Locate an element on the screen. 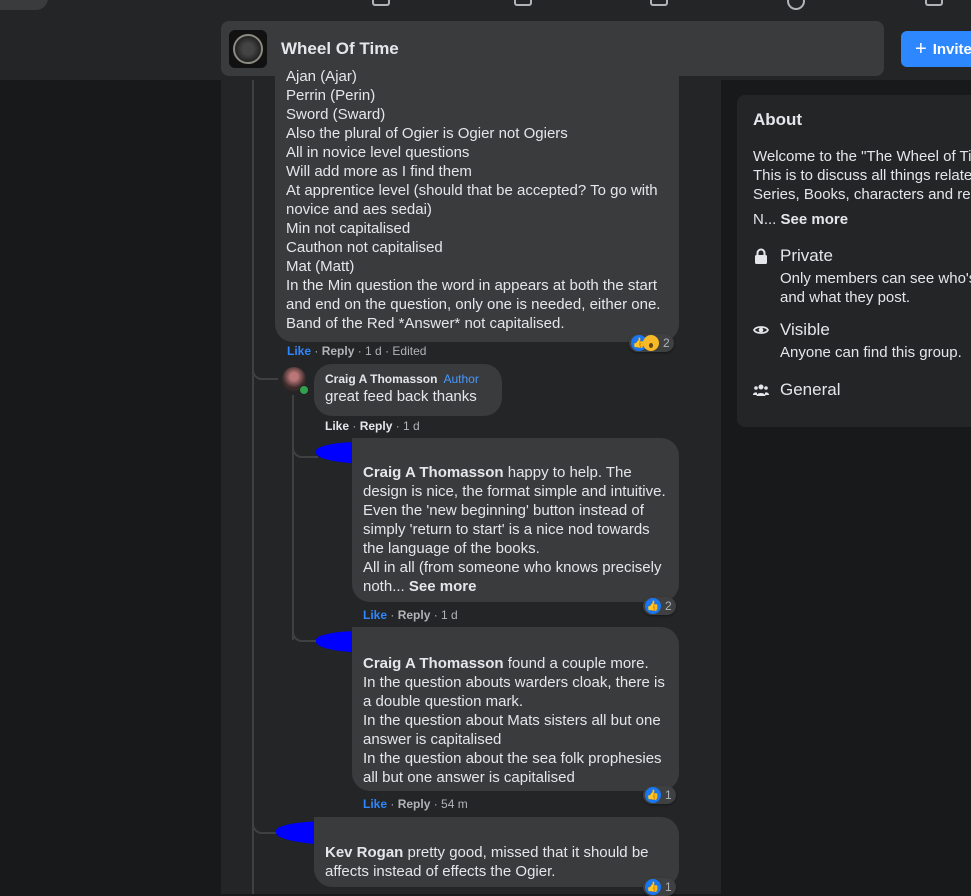 This screenshot has height=896, width=971. comment-line: answer is capitalised is located at coordinates (432, 739).